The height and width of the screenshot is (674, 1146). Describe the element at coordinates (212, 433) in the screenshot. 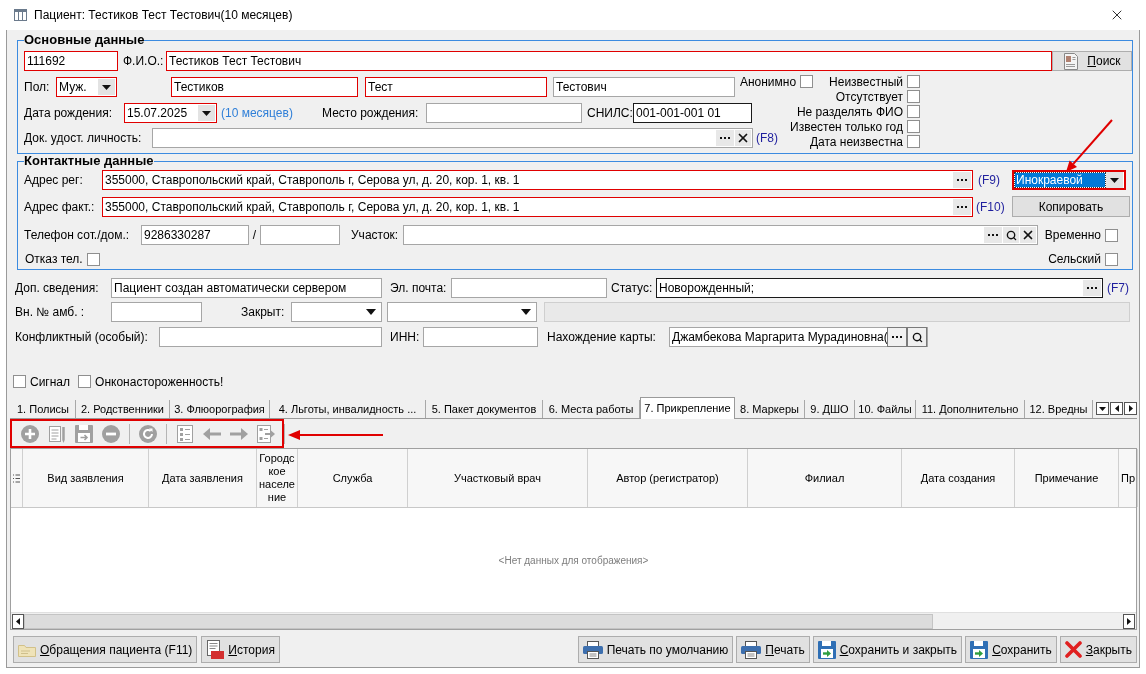

I see `arrow-left-icon` at that location.